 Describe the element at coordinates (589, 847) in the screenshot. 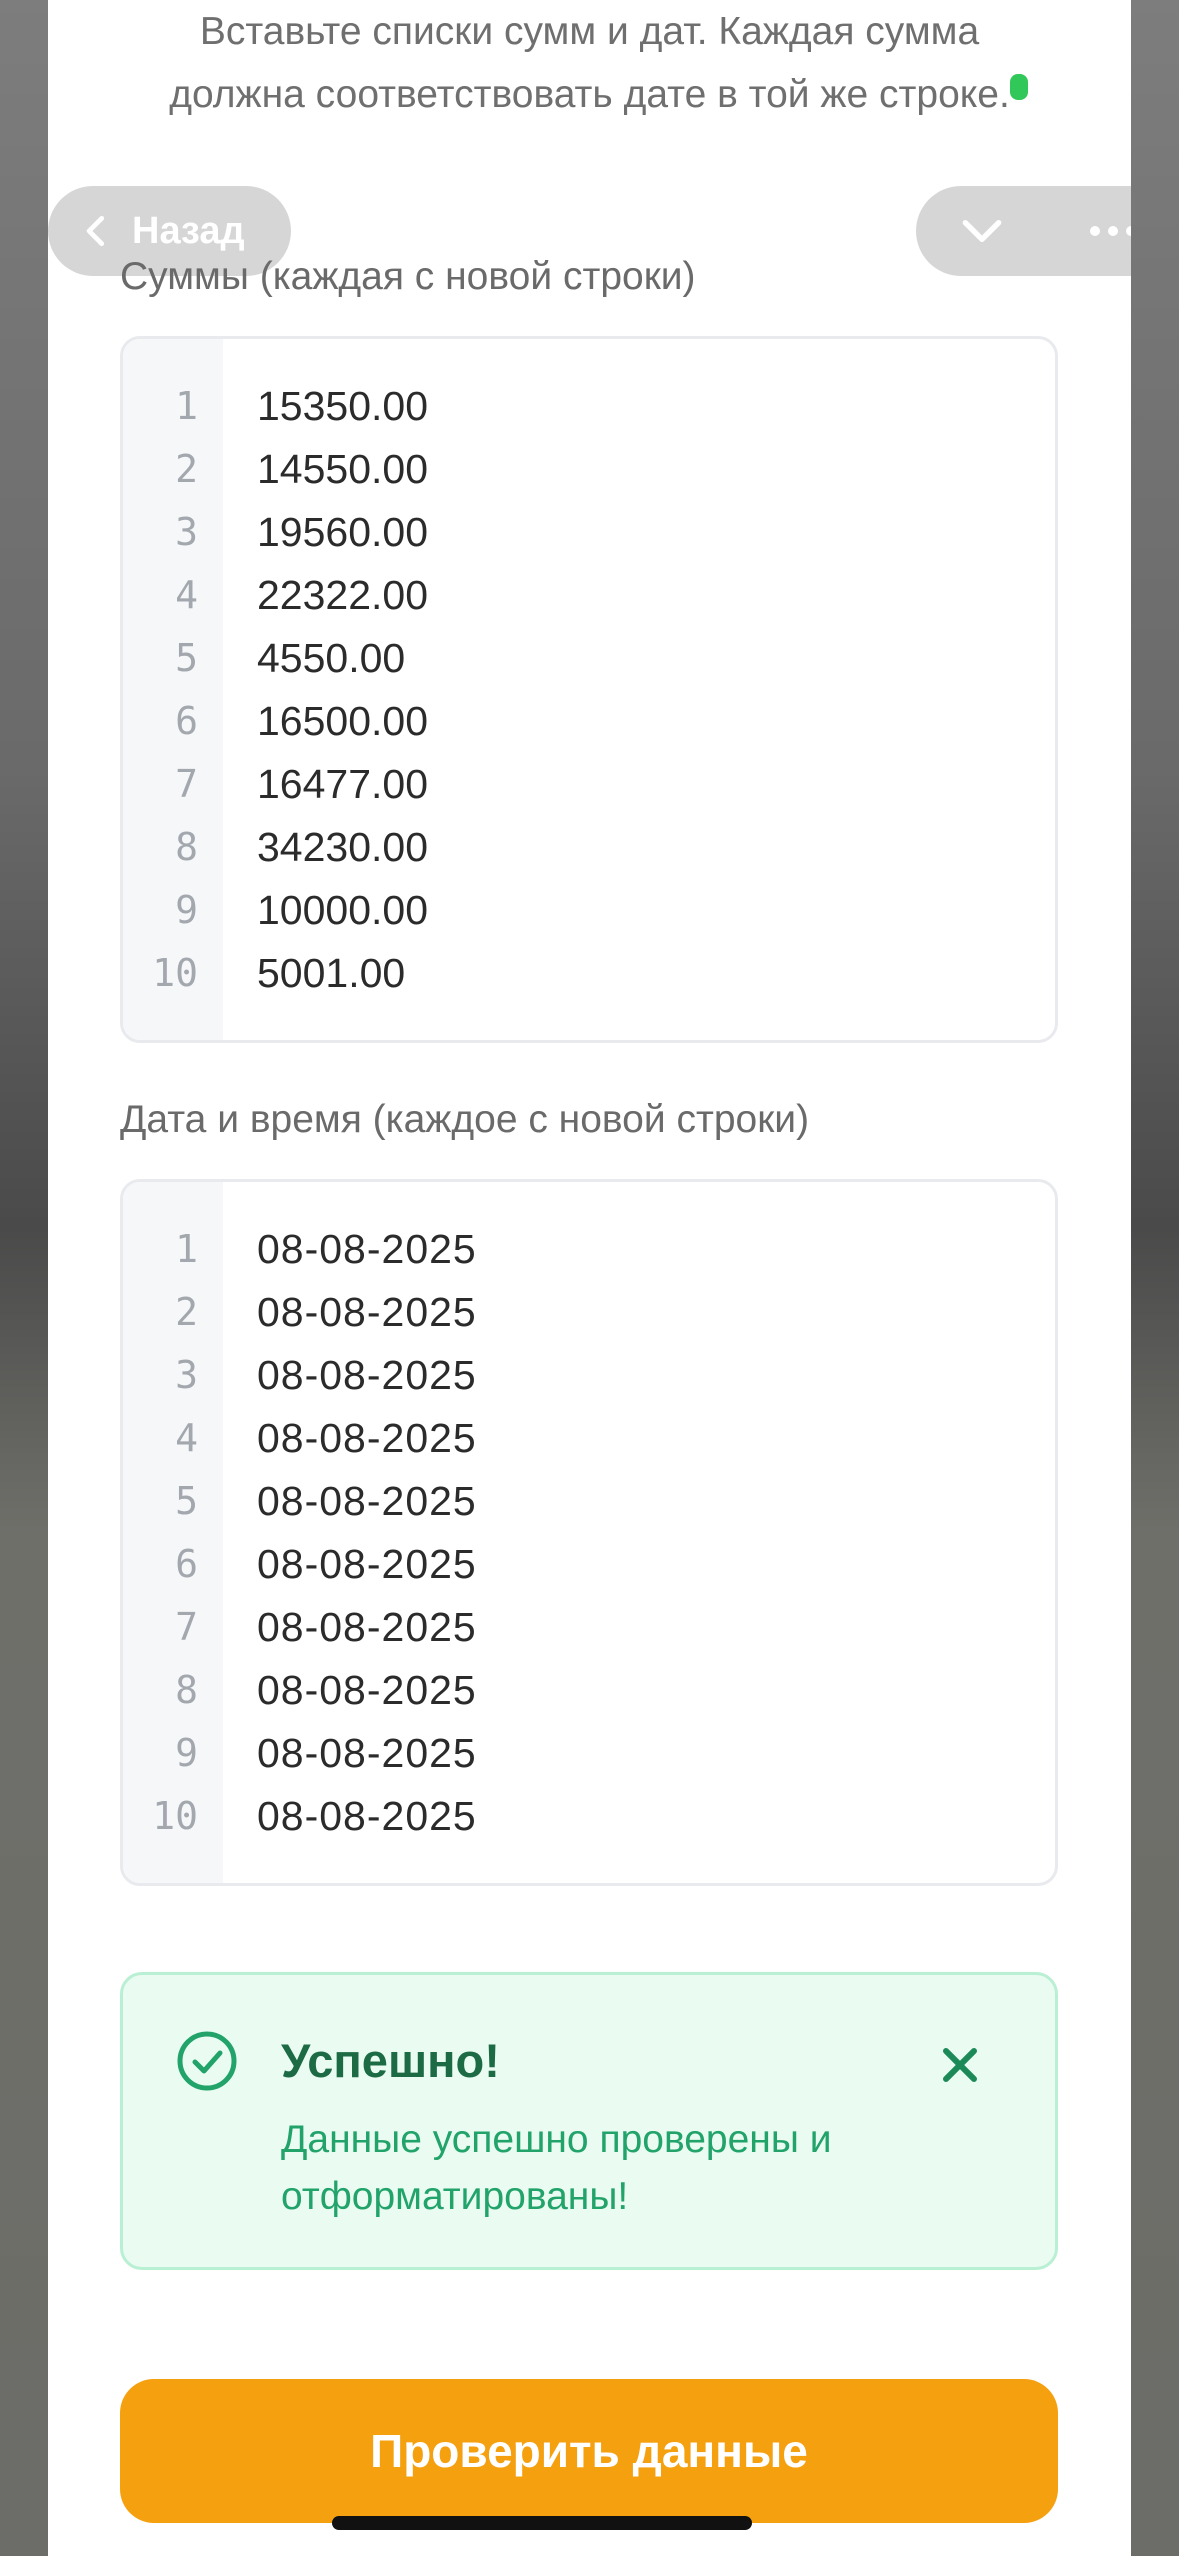

I see `sums-line: 8 34230.00` at that location.